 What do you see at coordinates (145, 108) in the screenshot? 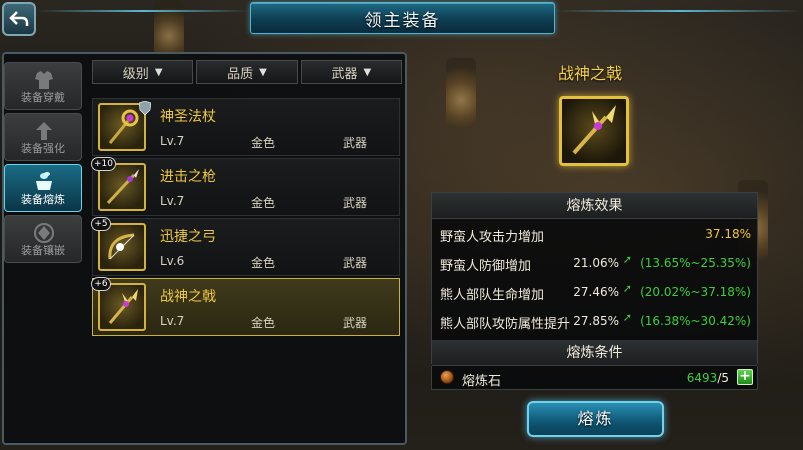
I see `shield-icon` at bounding box center [145, 108].